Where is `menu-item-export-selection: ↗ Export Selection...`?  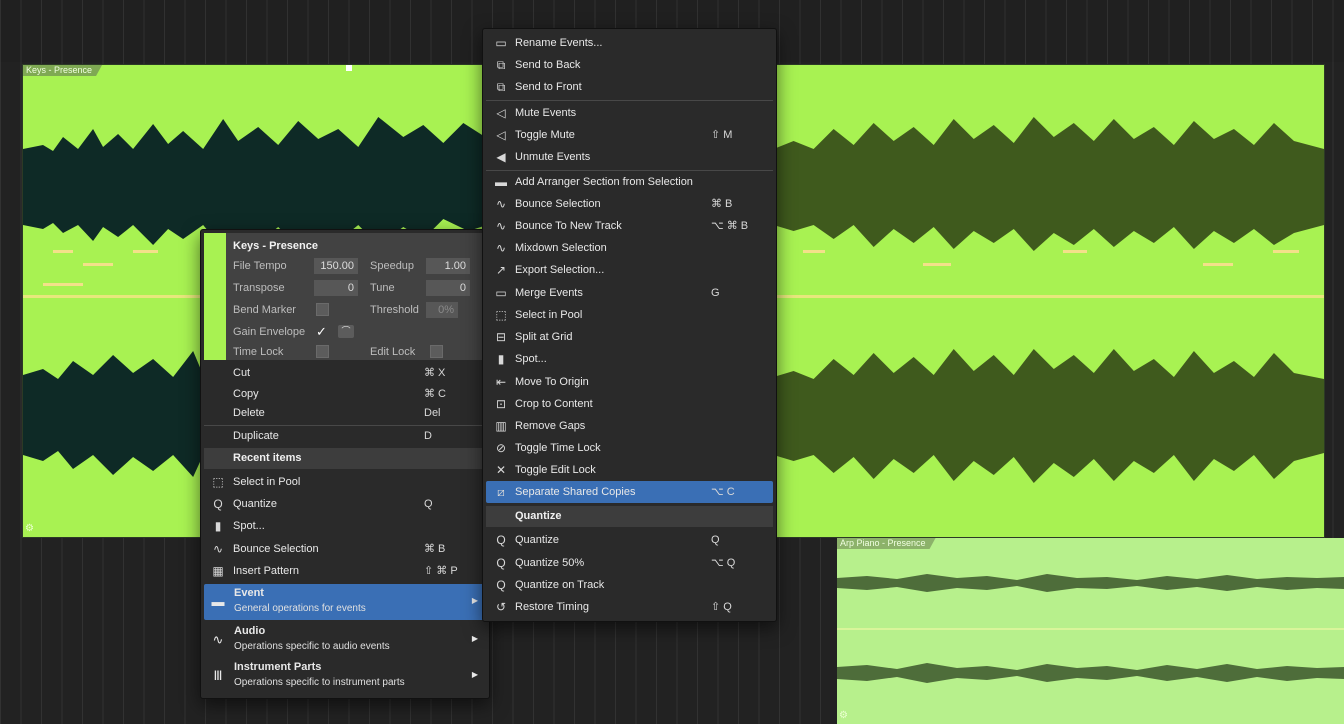
menu-item-export-selection: ↗ Export Selection... is located at coordinates (629, 270).